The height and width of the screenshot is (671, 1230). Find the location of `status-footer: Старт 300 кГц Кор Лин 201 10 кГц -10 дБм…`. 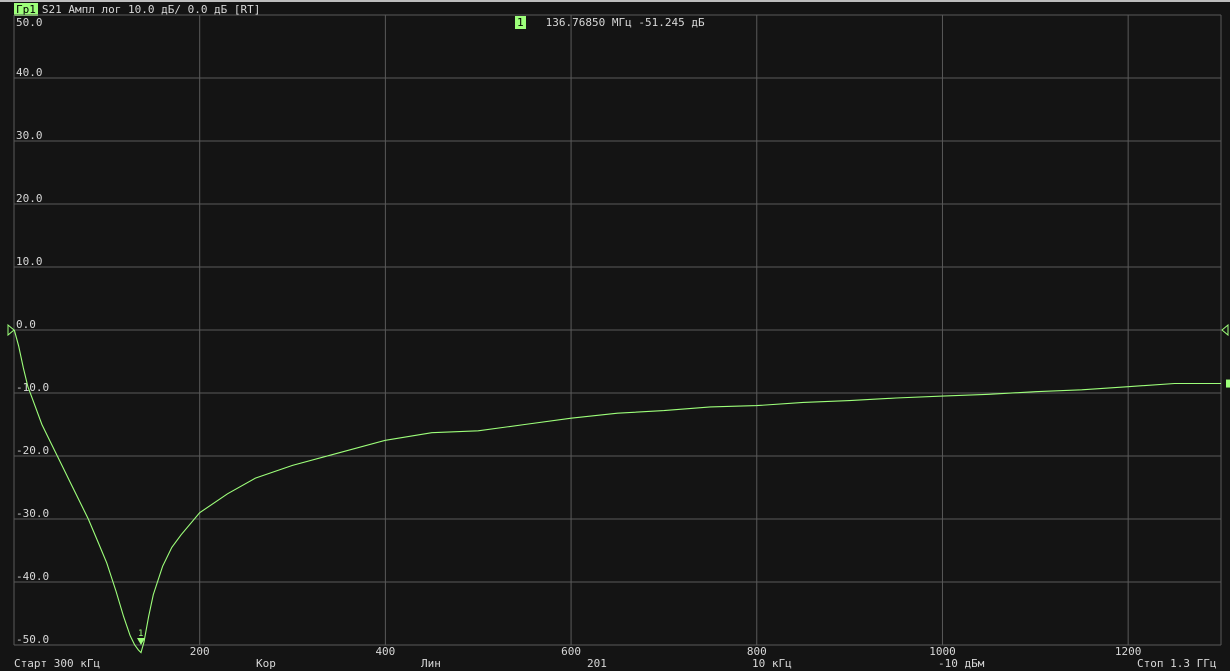

status-footer: Старт 300 кГц Кор Лин 201 10 кГц -10 дБм… is located at coordinates (615, 664).